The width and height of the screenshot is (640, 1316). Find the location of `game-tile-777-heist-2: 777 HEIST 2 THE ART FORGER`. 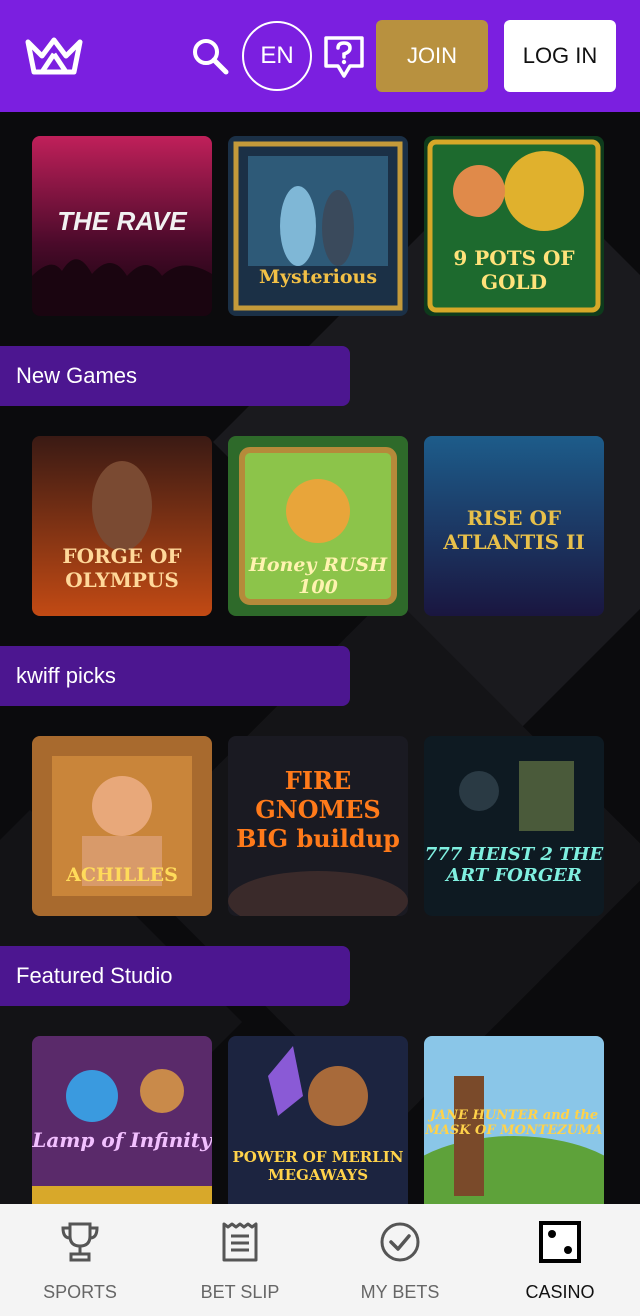

game-tile-777-heist-2: 777 HEIST 2 THE ART FORGER is located at coordinates (514, 826).